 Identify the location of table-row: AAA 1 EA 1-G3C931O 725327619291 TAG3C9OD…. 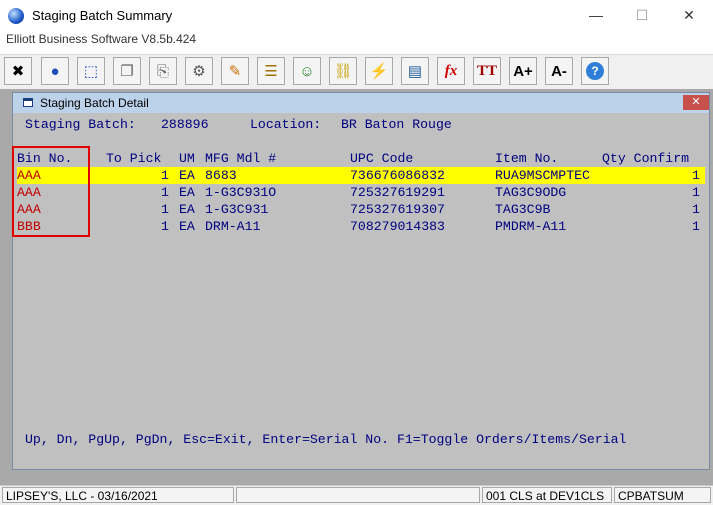
(361, 192).